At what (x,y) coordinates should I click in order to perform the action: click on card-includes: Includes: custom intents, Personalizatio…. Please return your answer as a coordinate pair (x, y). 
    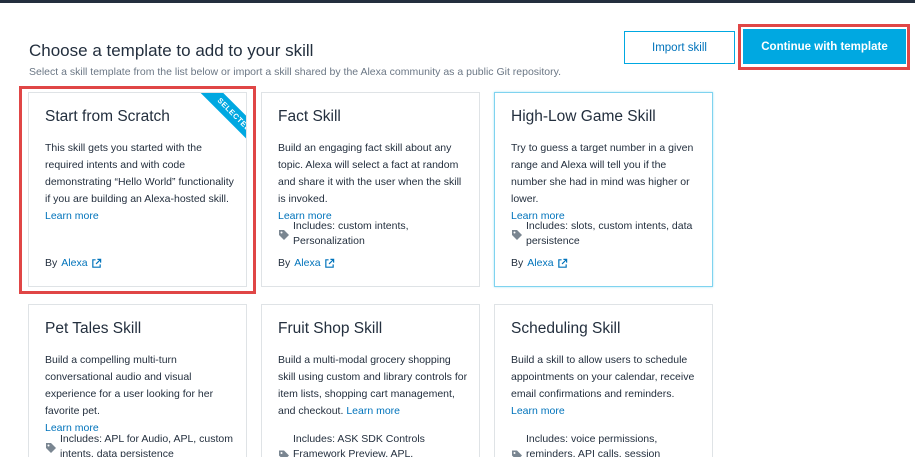
    Looking at the image, I should click on (374, 234).